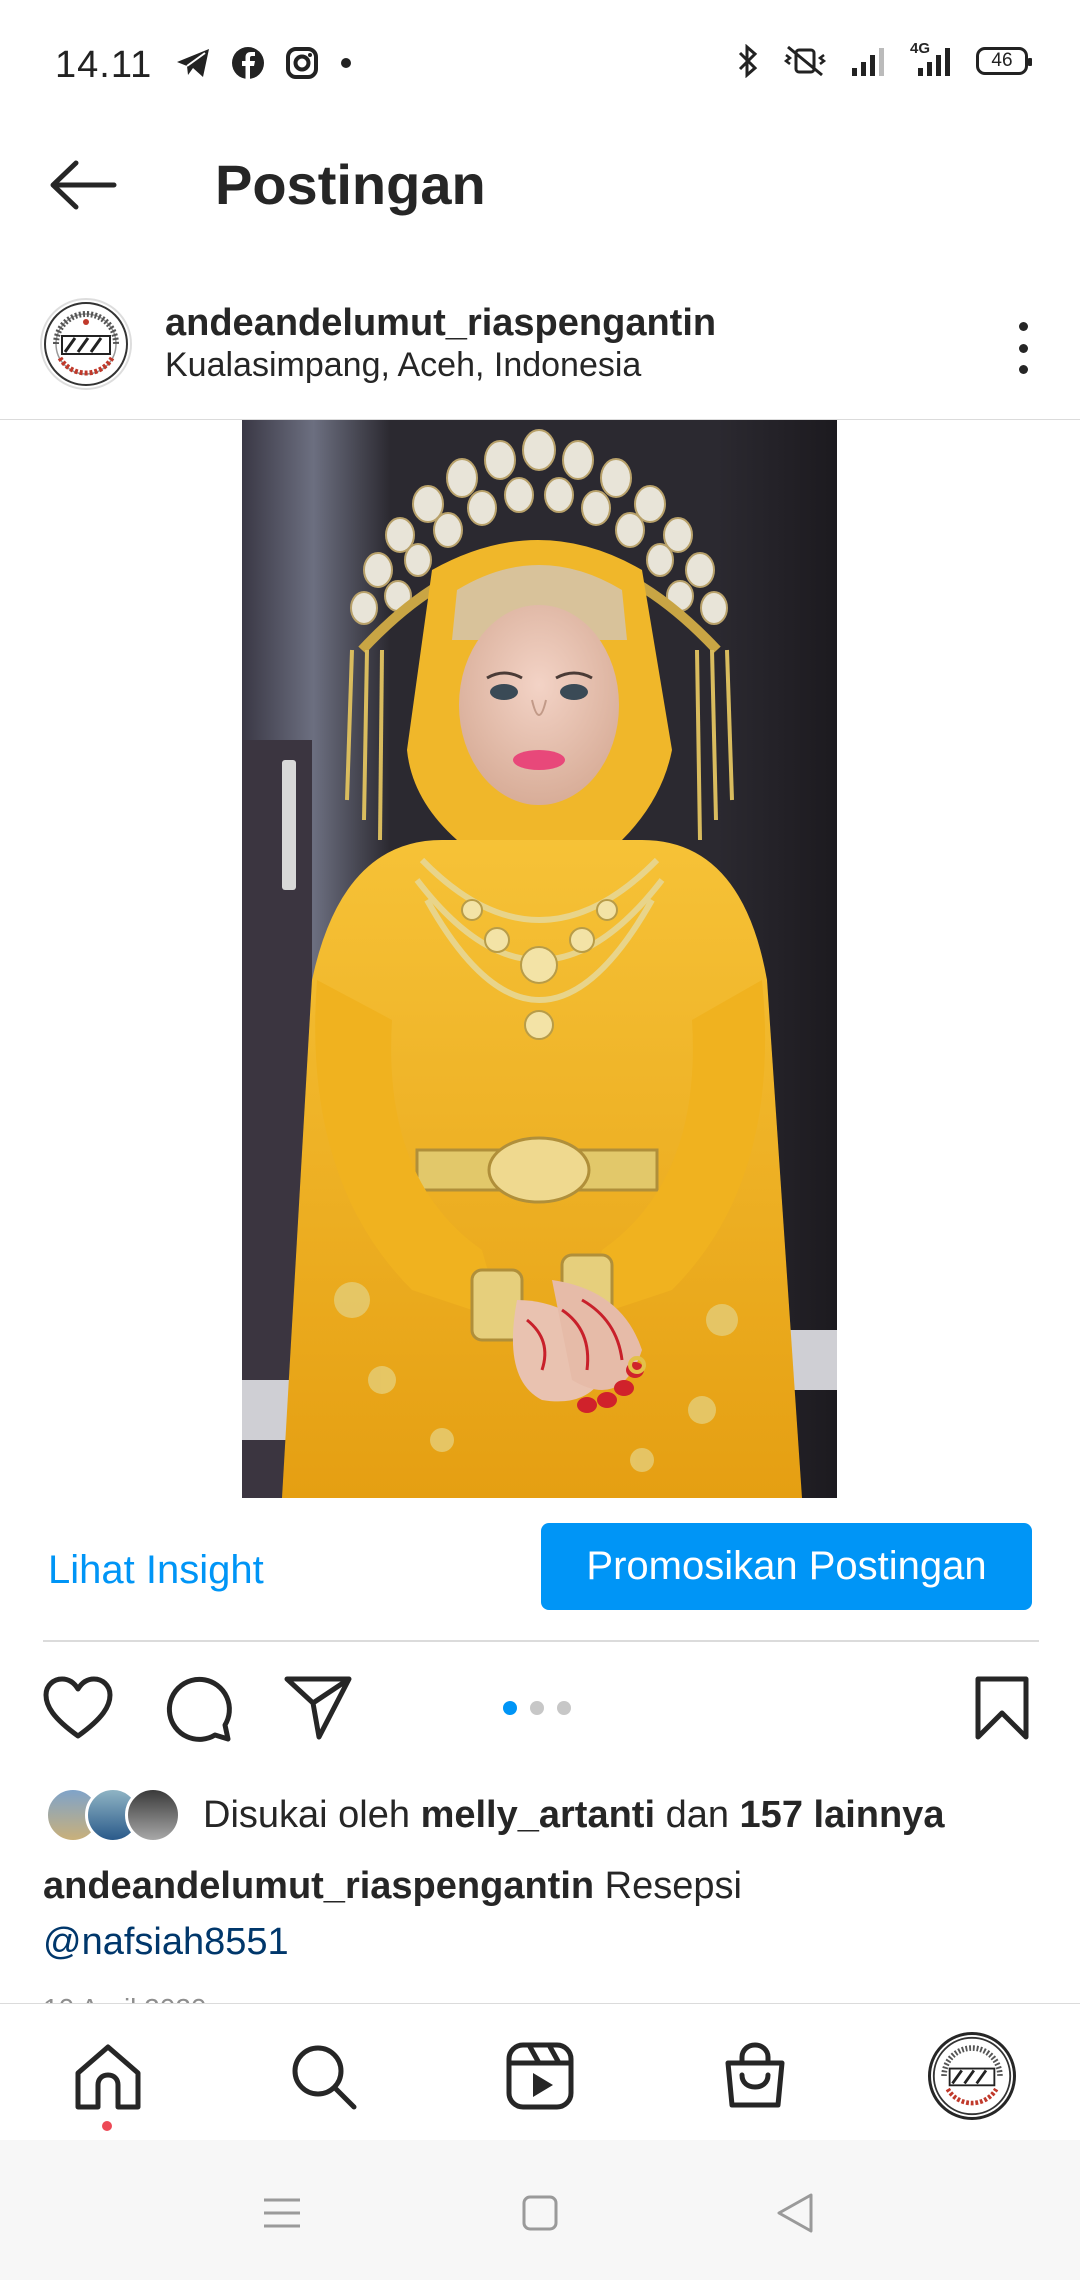  I want to click on nav-search, so click(323, 2076).